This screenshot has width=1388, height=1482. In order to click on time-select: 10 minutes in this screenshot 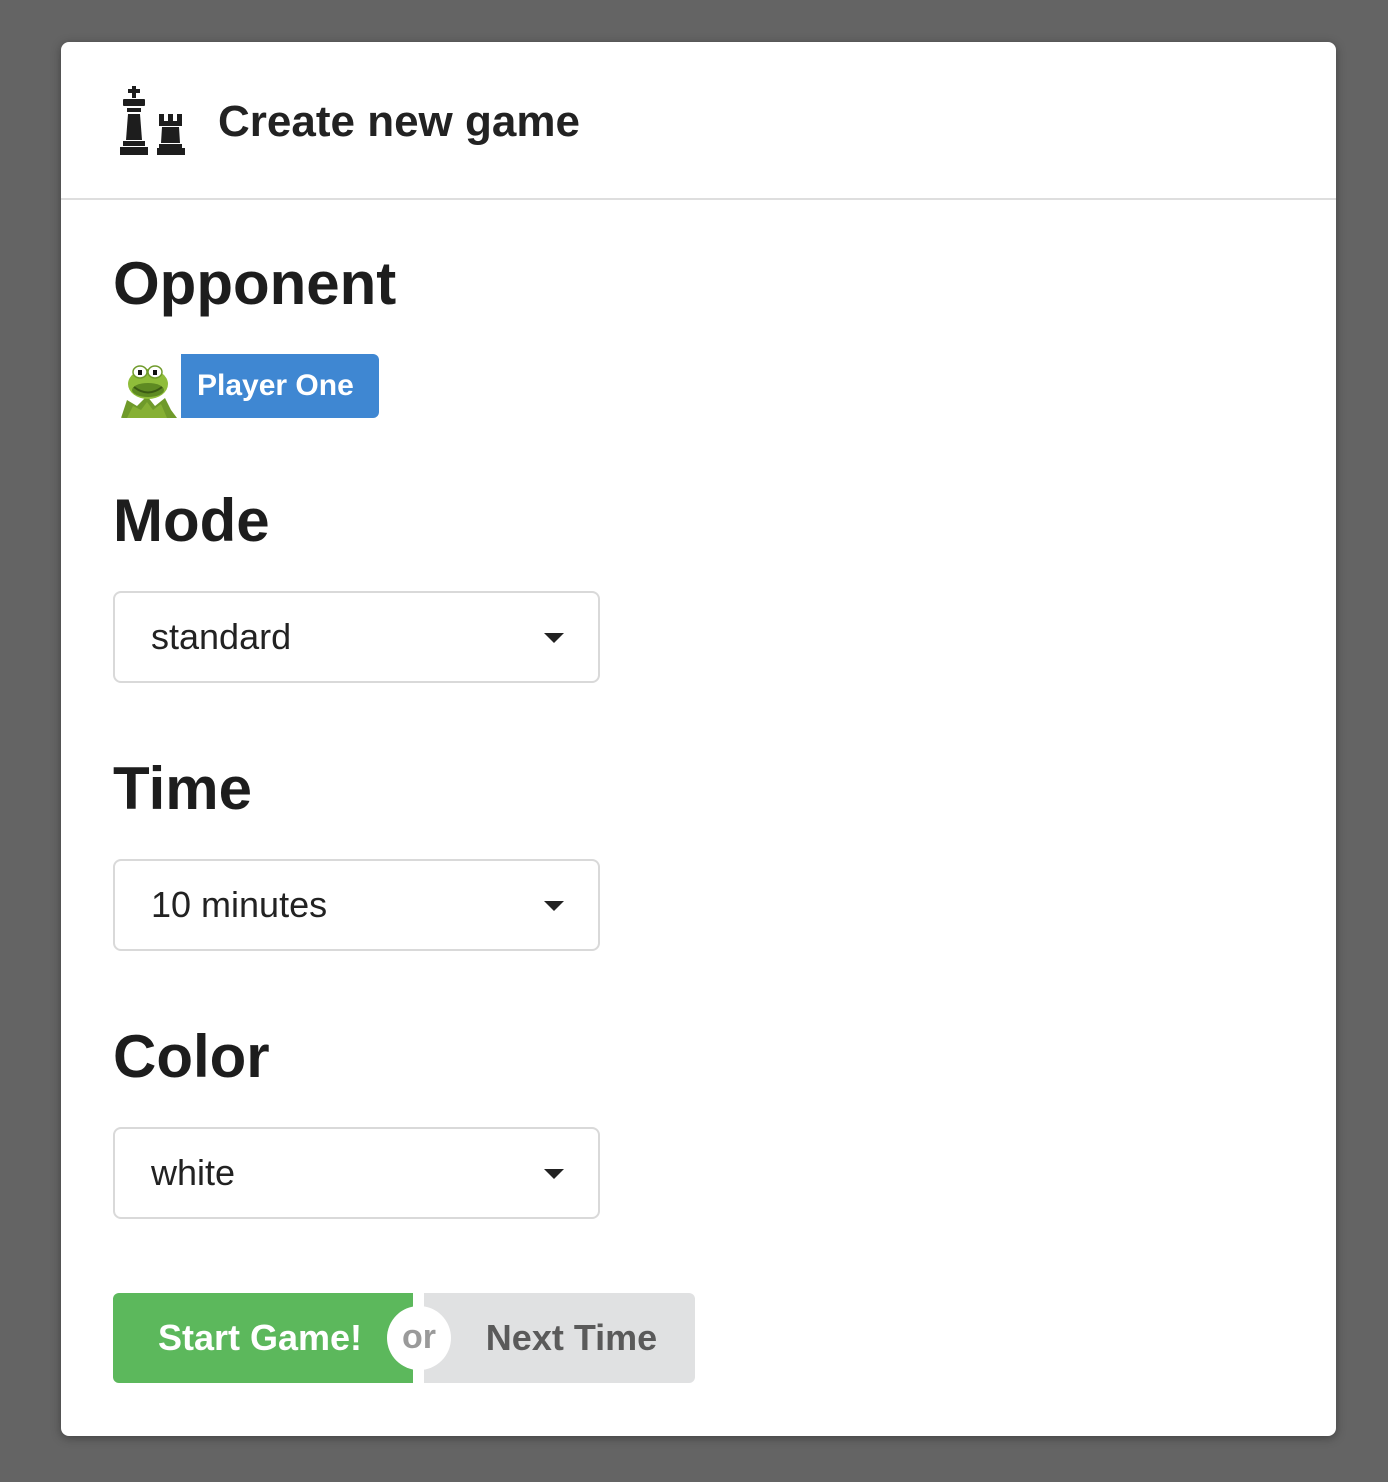, I will do `click(356, 905)`.